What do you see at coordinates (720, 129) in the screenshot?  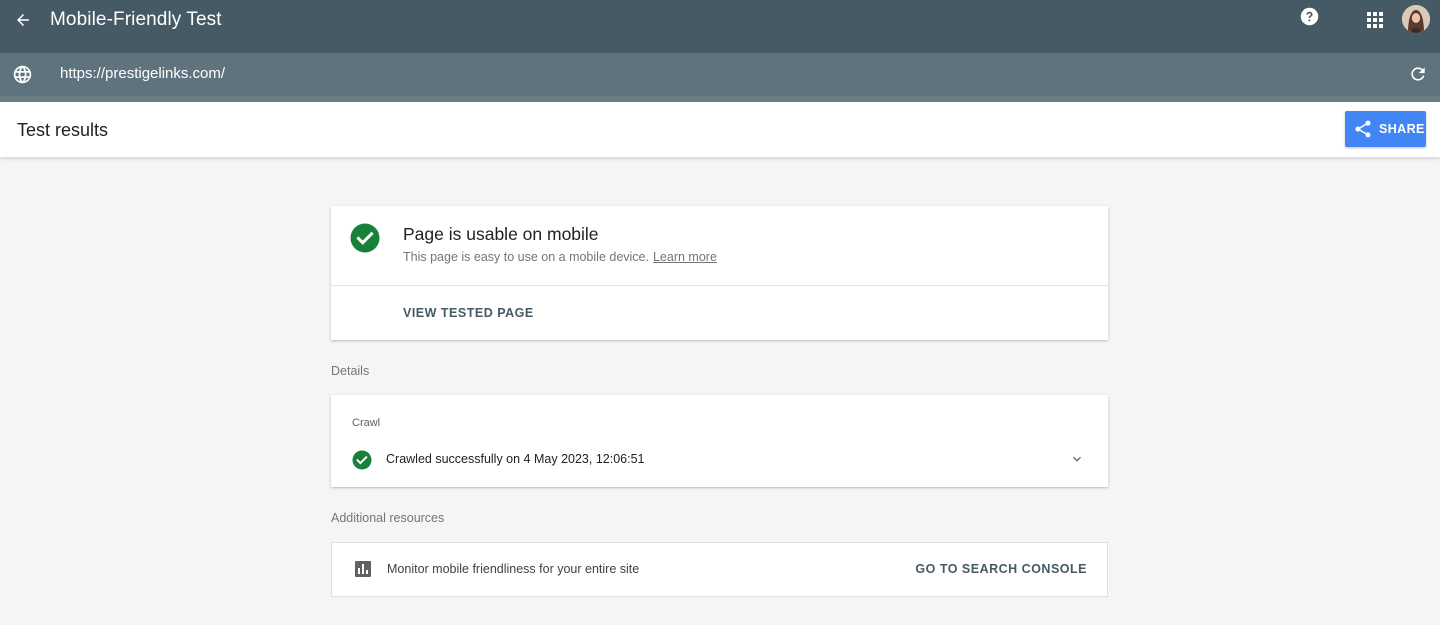 I see `results-header: Test results SHARE` at bounding box center [720, 129].